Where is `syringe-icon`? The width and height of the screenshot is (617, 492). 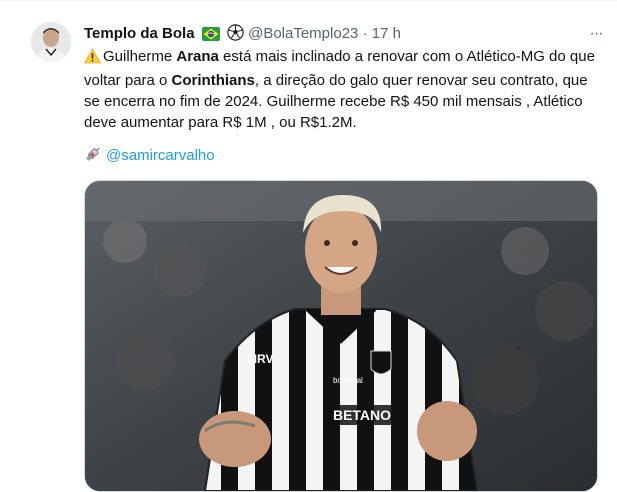
syringe-icon is located at coordinates (93, 157).